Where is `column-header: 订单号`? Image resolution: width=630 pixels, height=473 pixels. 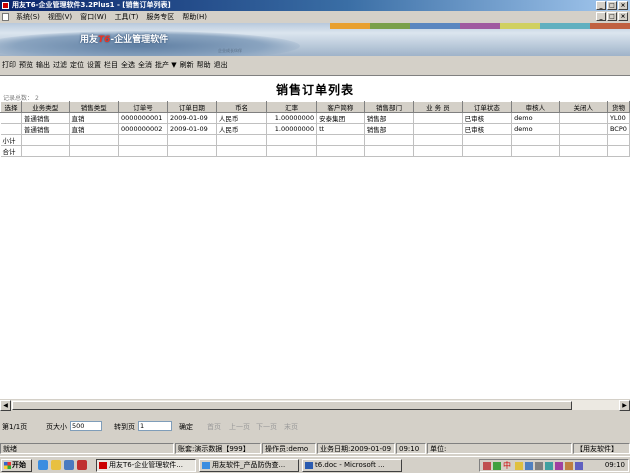
column-header: 订单号 is located at coordinates (143, 107).